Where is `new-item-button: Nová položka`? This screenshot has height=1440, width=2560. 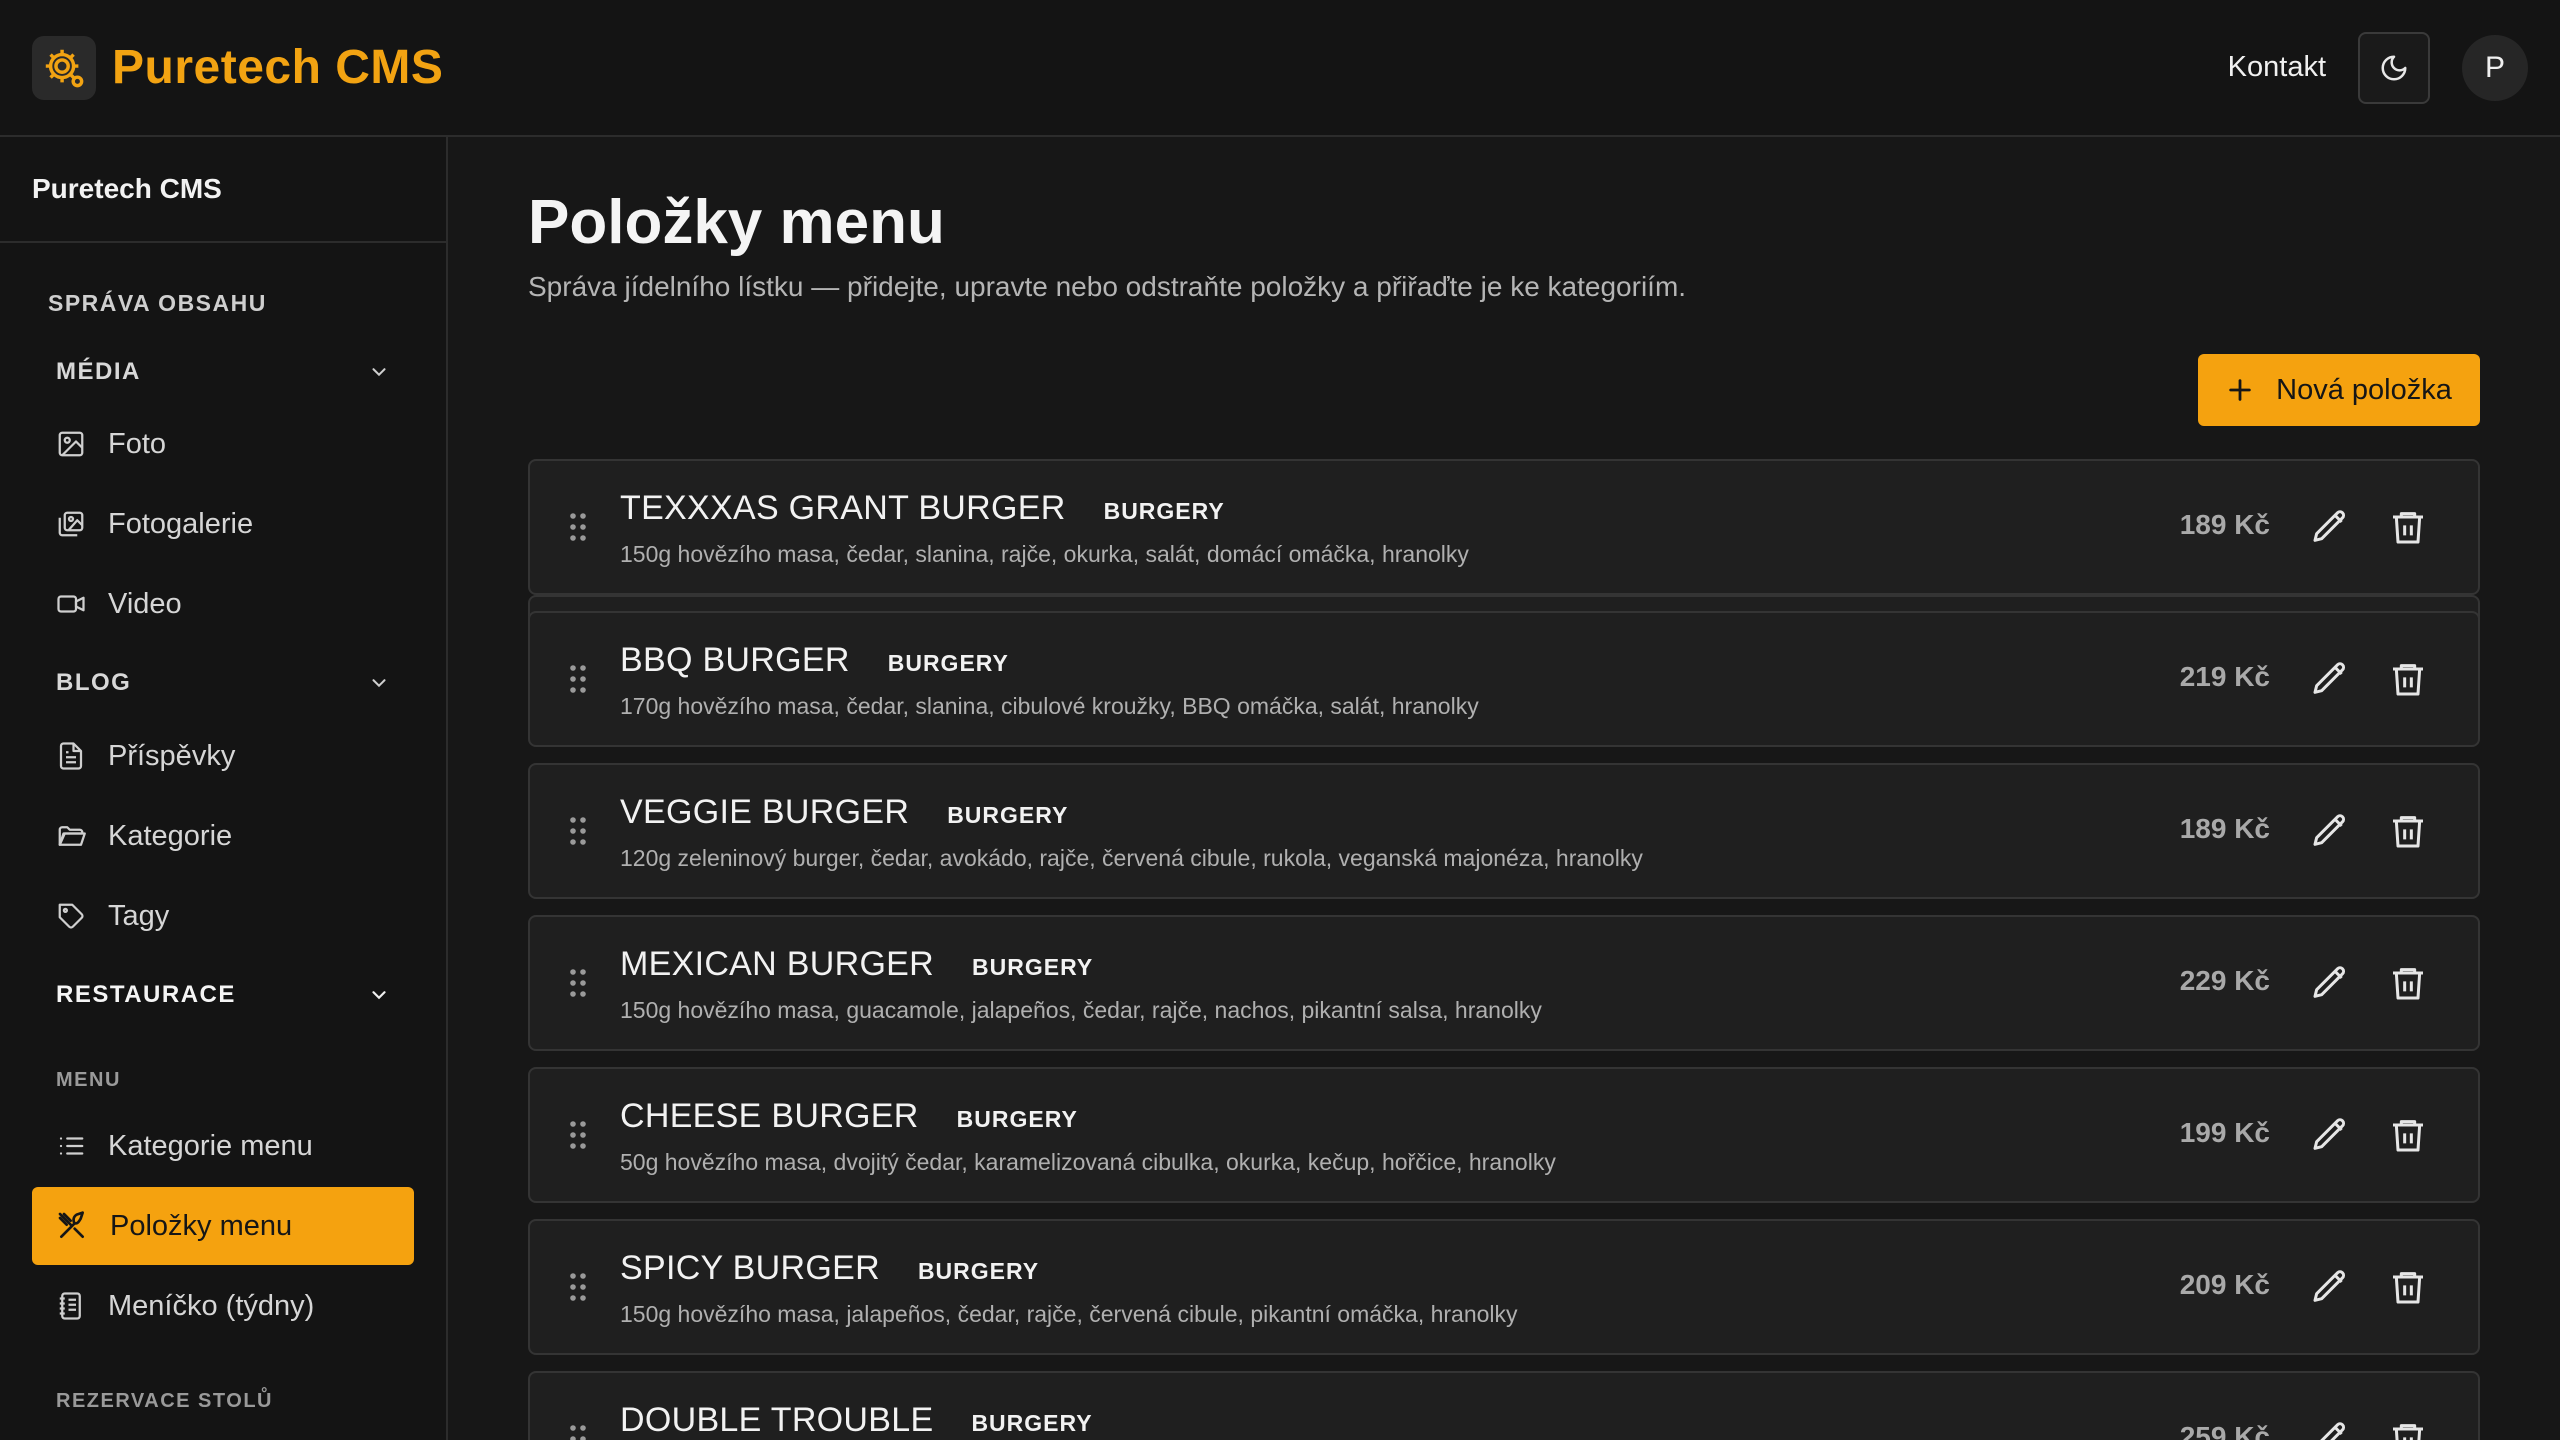
new-item-button: Nová položka is located at coordinates (2339, 390).